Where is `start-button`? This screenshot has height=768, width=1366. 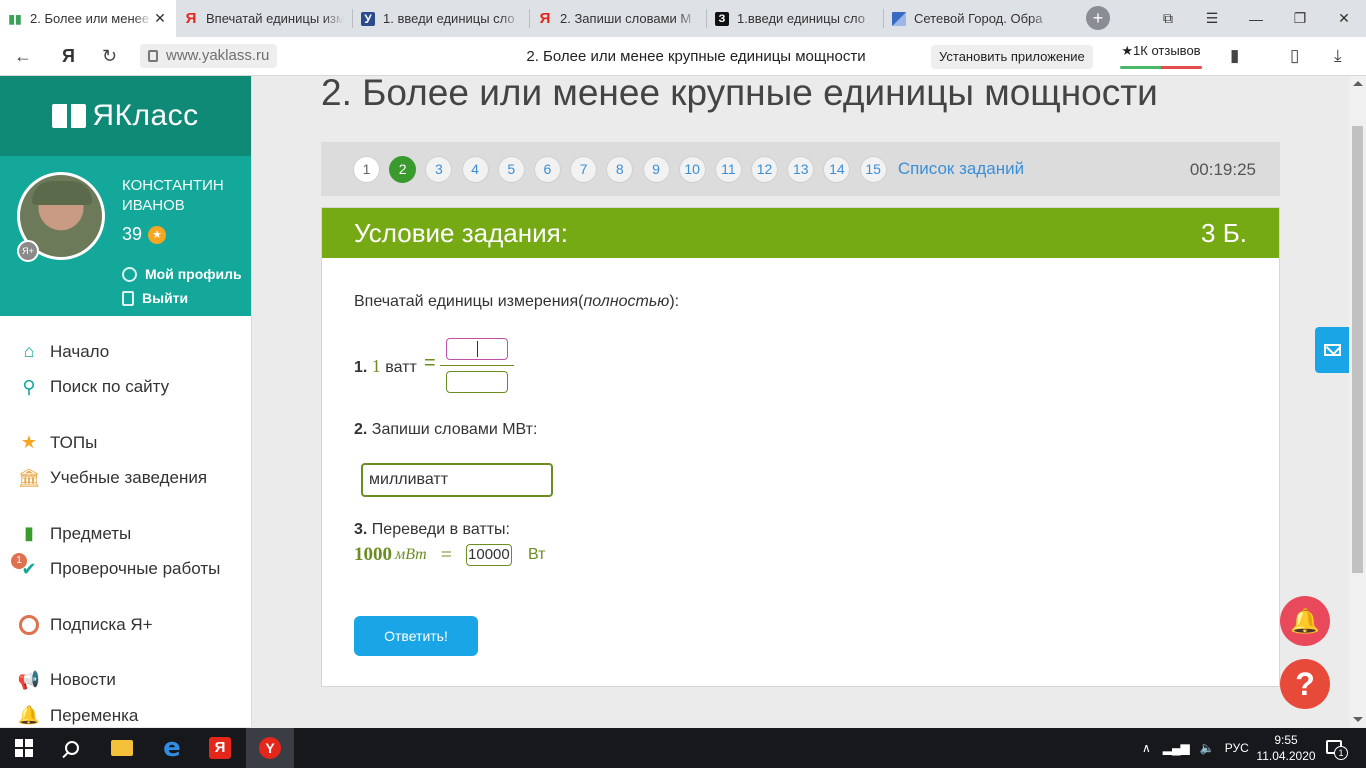 start-button is located at coordinates (24, 748).